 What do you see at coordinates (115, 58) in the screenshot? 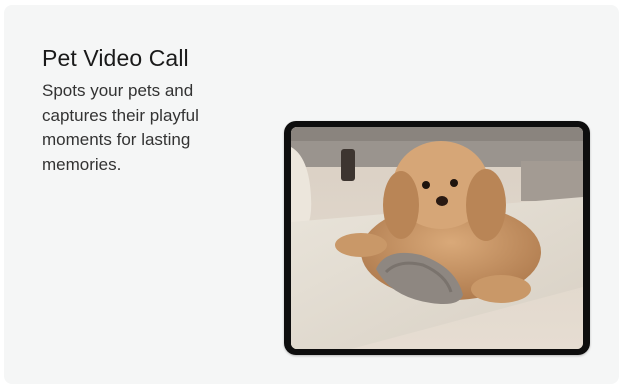
I see `feature-title: Pet Video Call` at bounding box center [115, 58].